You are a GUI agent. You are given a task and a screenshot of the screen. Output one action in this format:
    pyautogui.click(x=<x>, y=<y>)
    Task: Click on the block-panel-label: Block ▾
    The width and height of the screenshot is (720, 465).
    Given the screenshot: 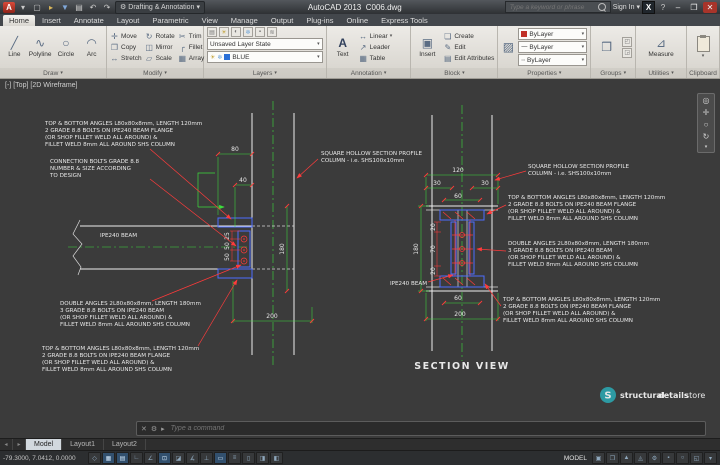 What is the action you would take?
    pyautogui.click(x=454, y=73)
    